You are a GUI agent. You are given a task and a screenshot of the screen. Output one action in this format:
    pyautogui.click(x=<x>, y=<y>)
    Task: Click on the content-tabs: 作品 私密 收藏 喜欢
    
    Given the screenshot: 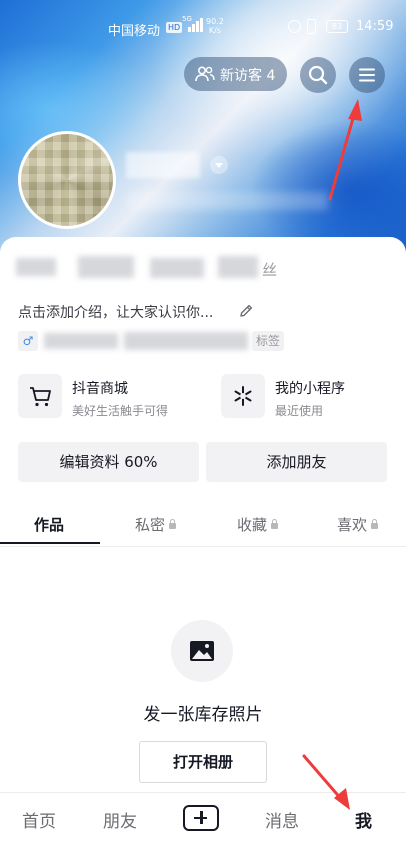 What is the action you would take?
    pyautogui.click(x=203, y=525)
    